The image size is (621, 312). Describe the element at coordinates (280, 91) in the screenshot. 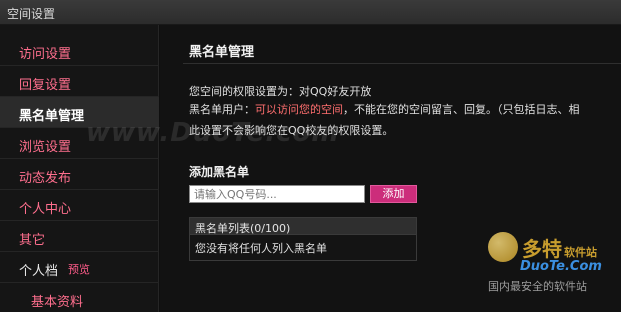

I see `permission-text: 您空间的权限设置为：对QQ好友开放` at that location.